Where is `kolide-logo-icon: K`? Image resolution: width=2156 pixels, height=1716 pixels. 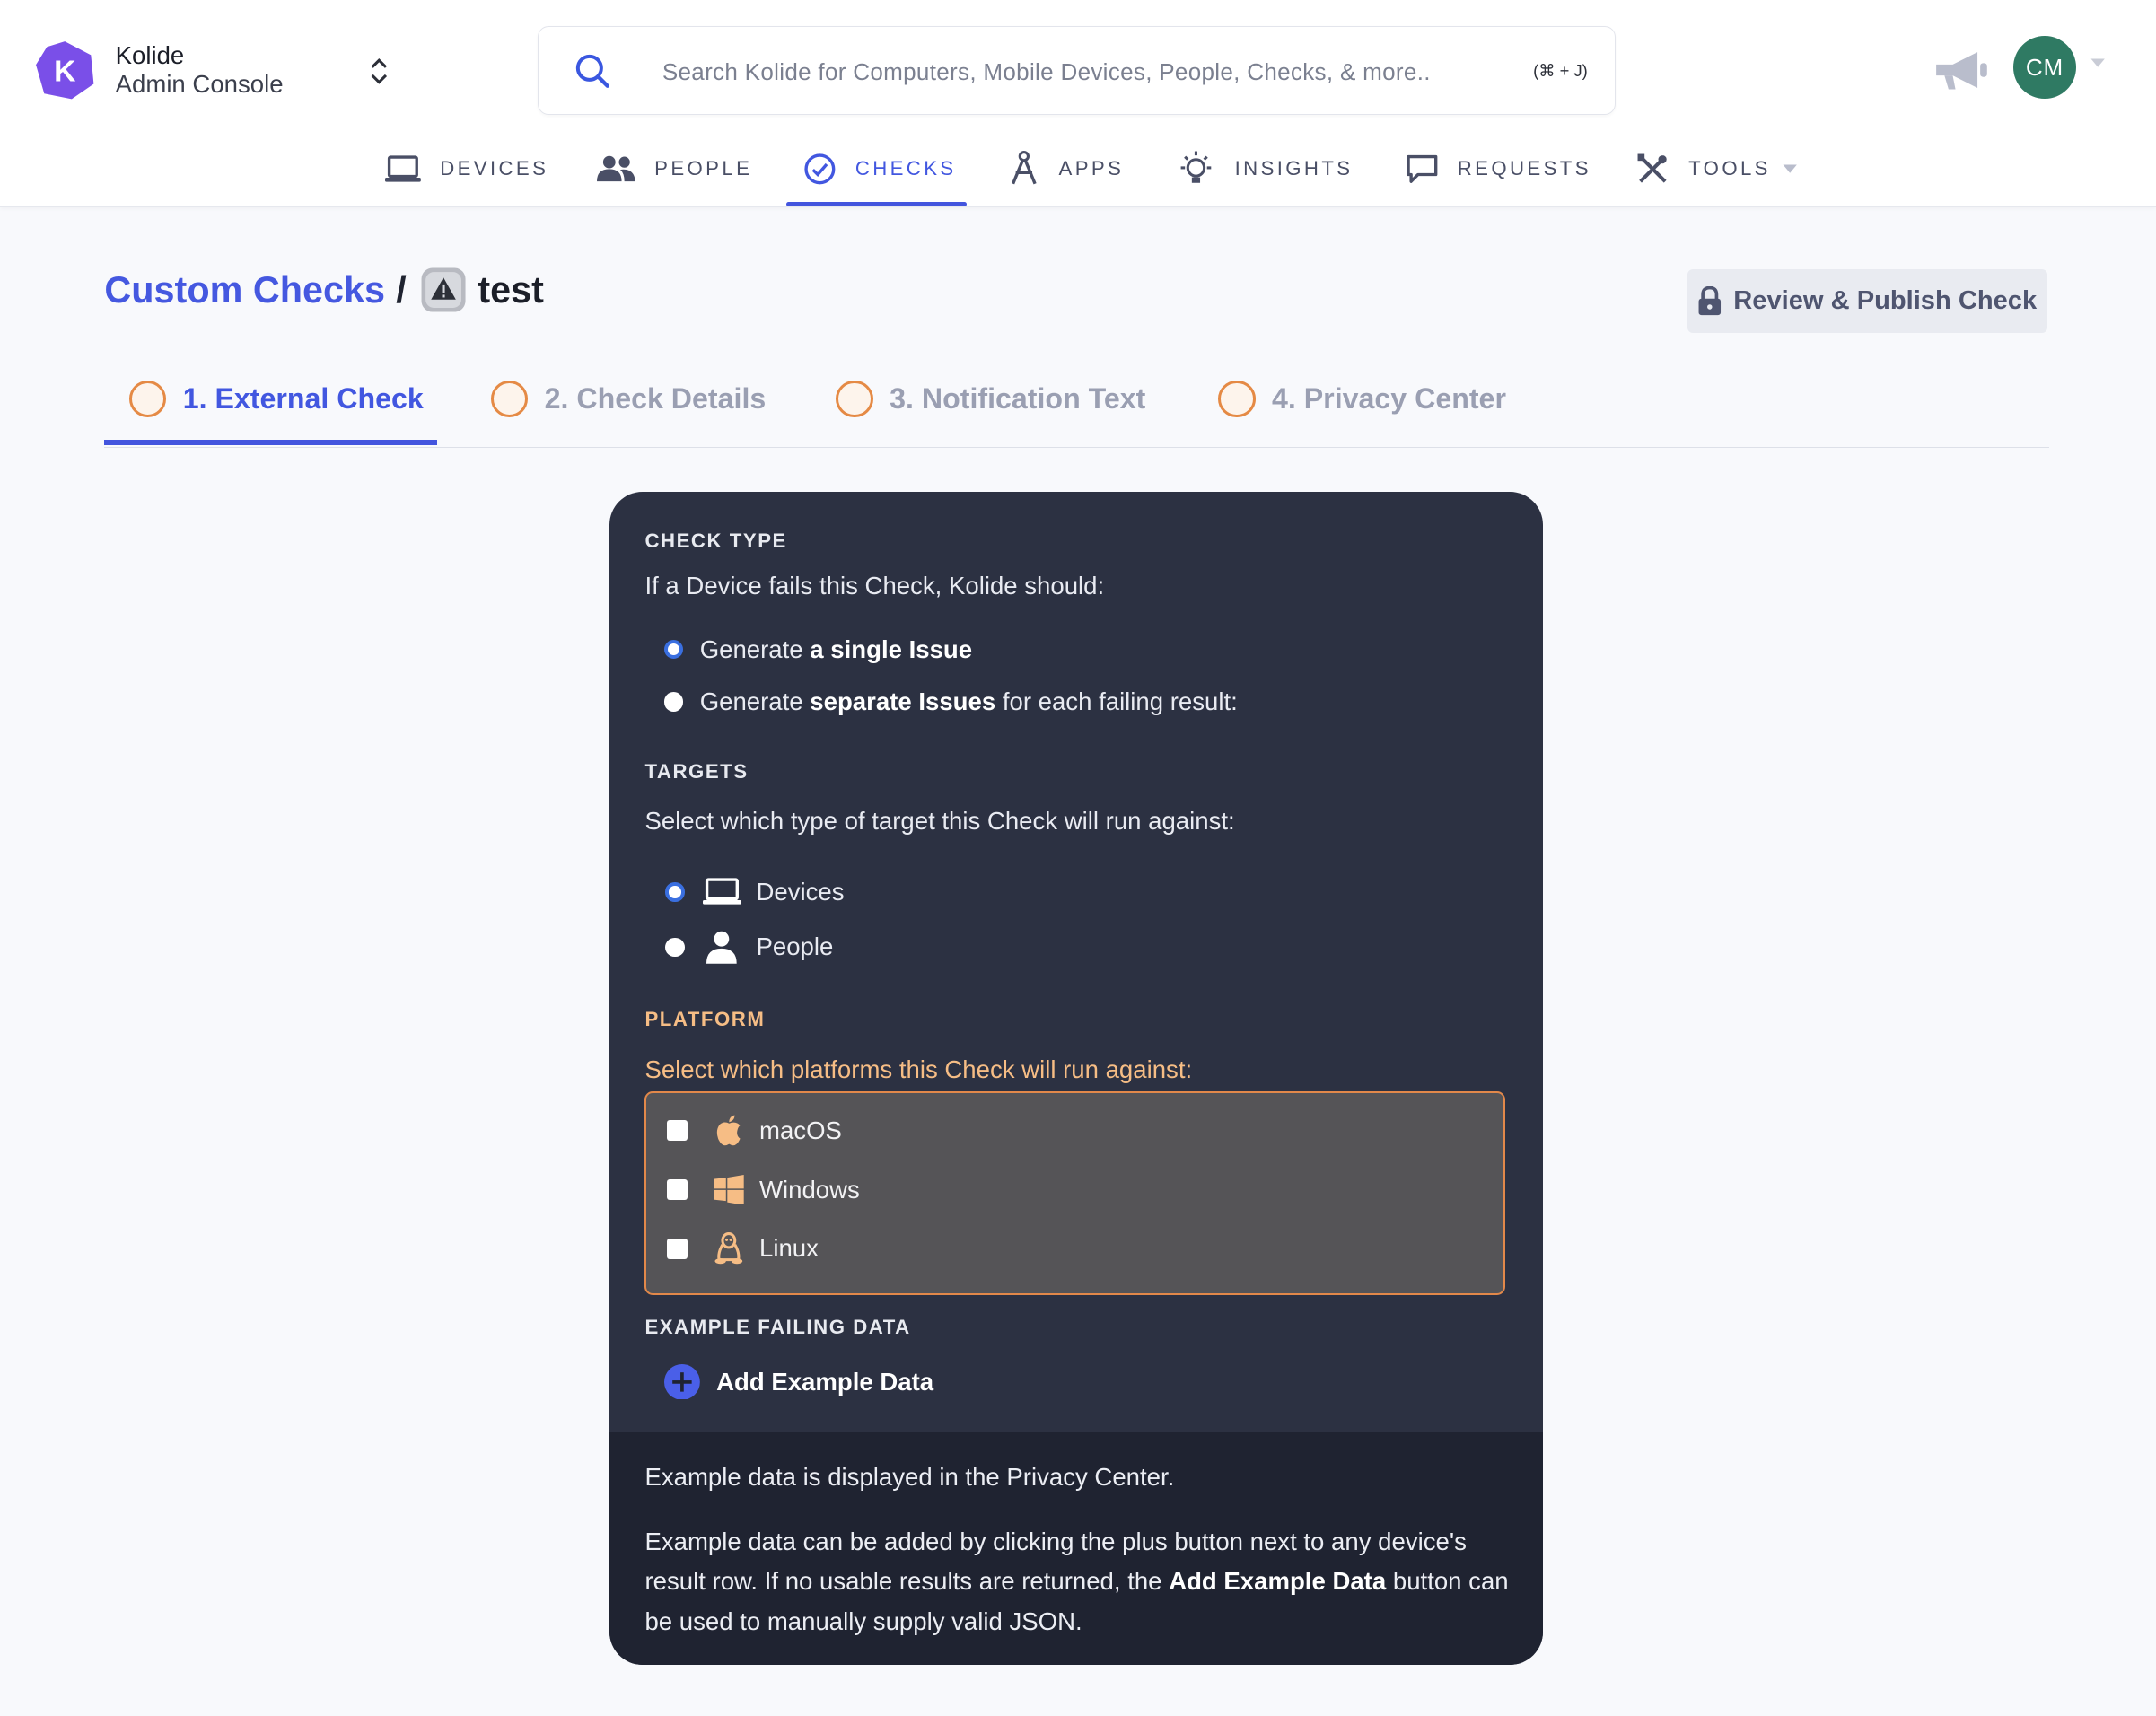
kolide-logo-icon: K is located at coordinates (64, 70).